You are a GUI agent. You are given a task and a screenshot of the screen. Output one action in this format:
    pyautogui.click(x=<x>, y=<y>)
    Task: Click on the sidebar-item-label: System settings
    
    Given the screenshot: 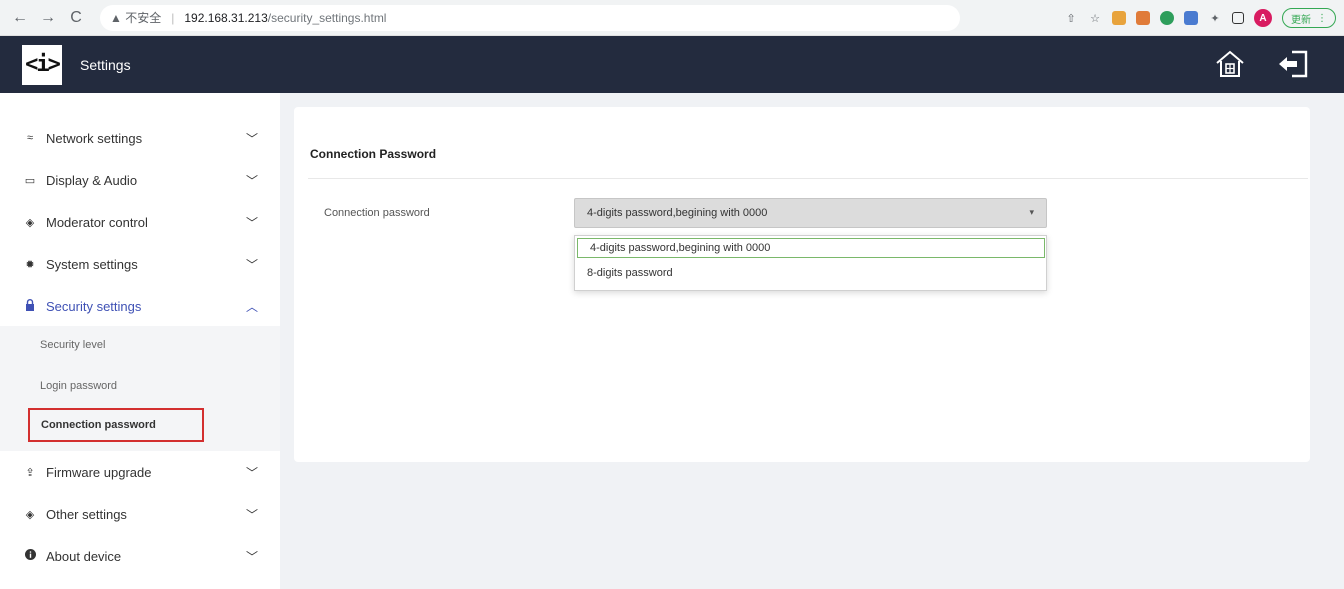 What is the action you would take?
    pyautogui.click(x=92, y=264)
    